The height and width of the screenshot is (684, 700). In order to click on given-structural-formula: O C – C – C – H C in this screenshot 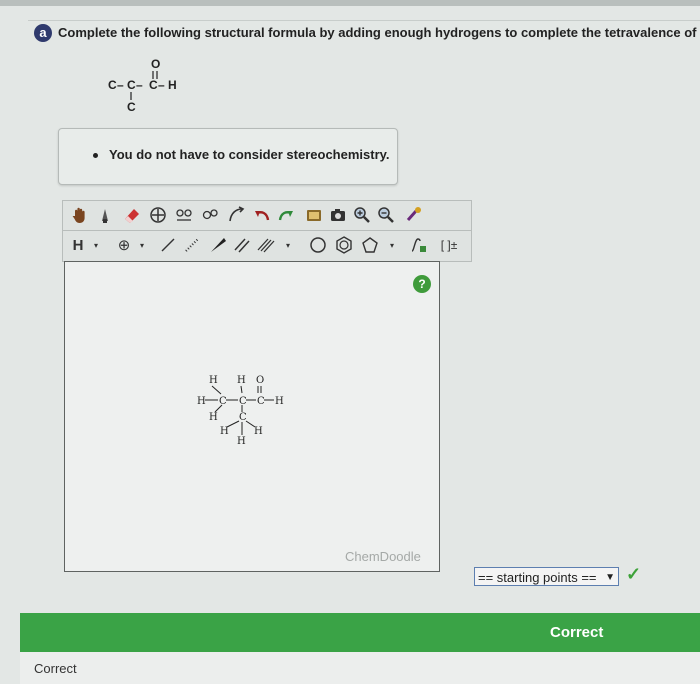, I will do `click(142, 85)`.